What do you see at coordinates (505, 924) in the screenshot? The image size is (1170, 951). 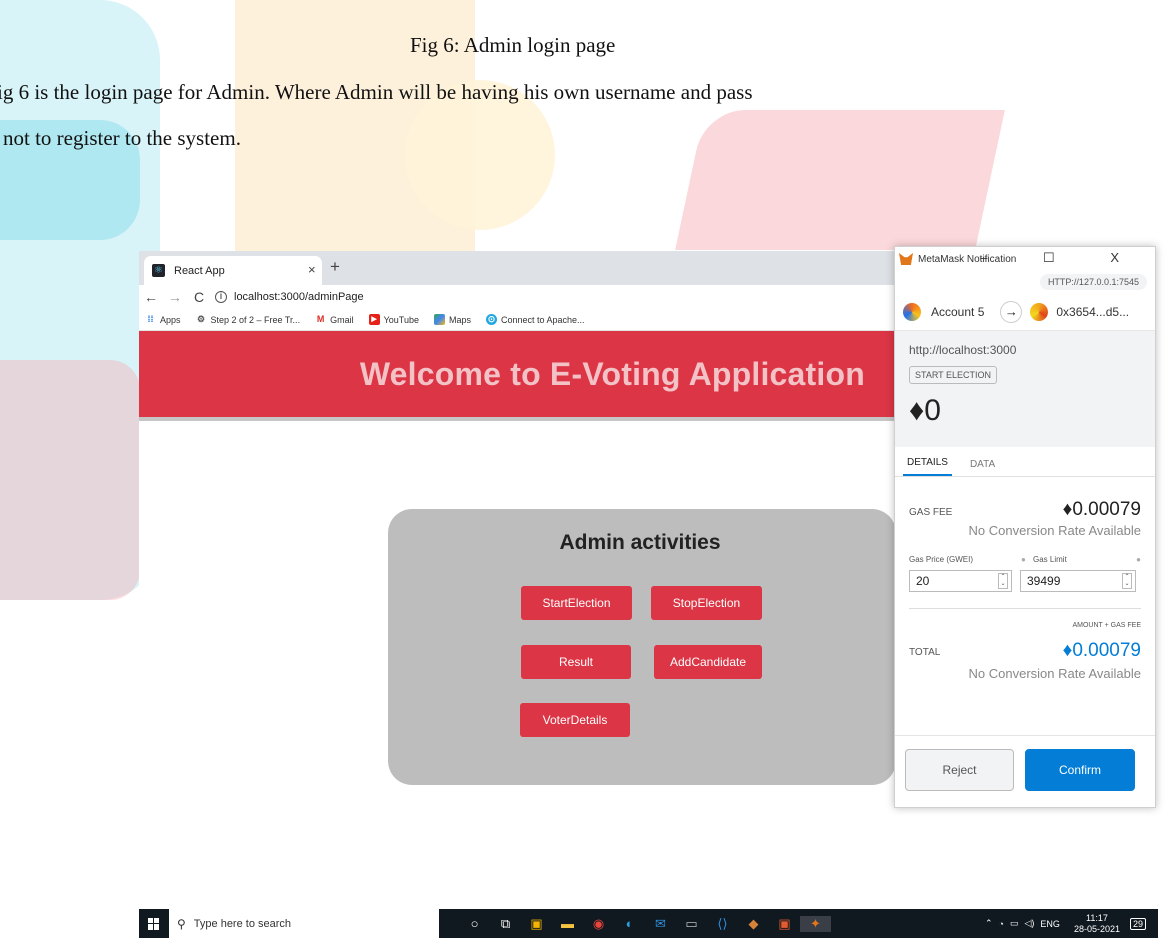 I see `task-view-icon: ⧉` at bounding box center [505, 924].